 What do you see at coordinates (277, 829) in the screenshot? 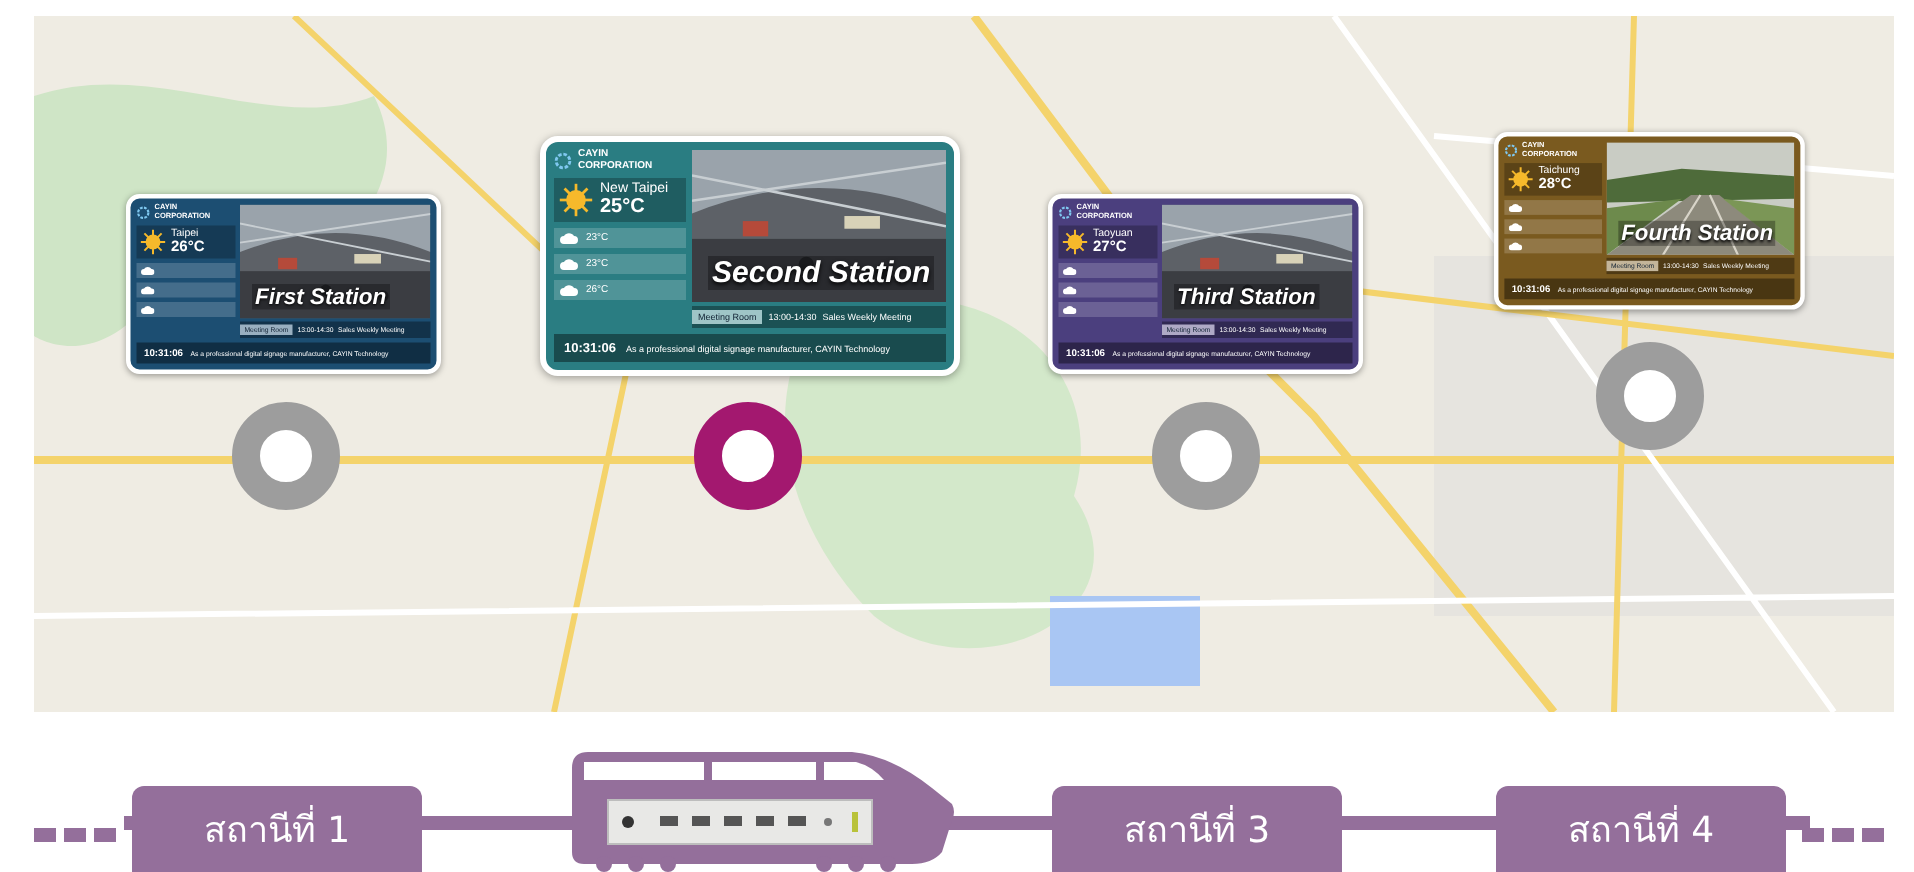
I see `station-label: สถานีที่ 1` at bounding box center [277, 829].